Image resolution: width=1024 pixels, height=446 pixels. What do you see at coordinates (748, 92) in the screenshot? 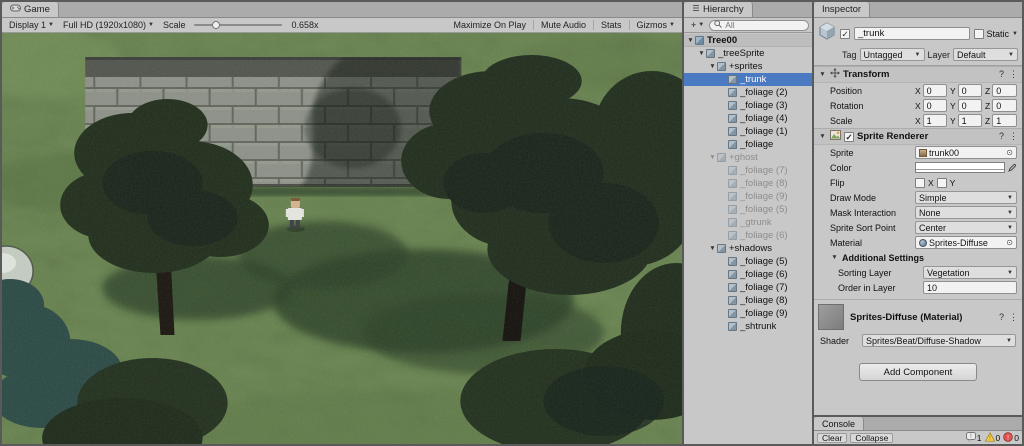
I see `hierarchy-item: _foliage (2)` at bounding box center [748, 92].